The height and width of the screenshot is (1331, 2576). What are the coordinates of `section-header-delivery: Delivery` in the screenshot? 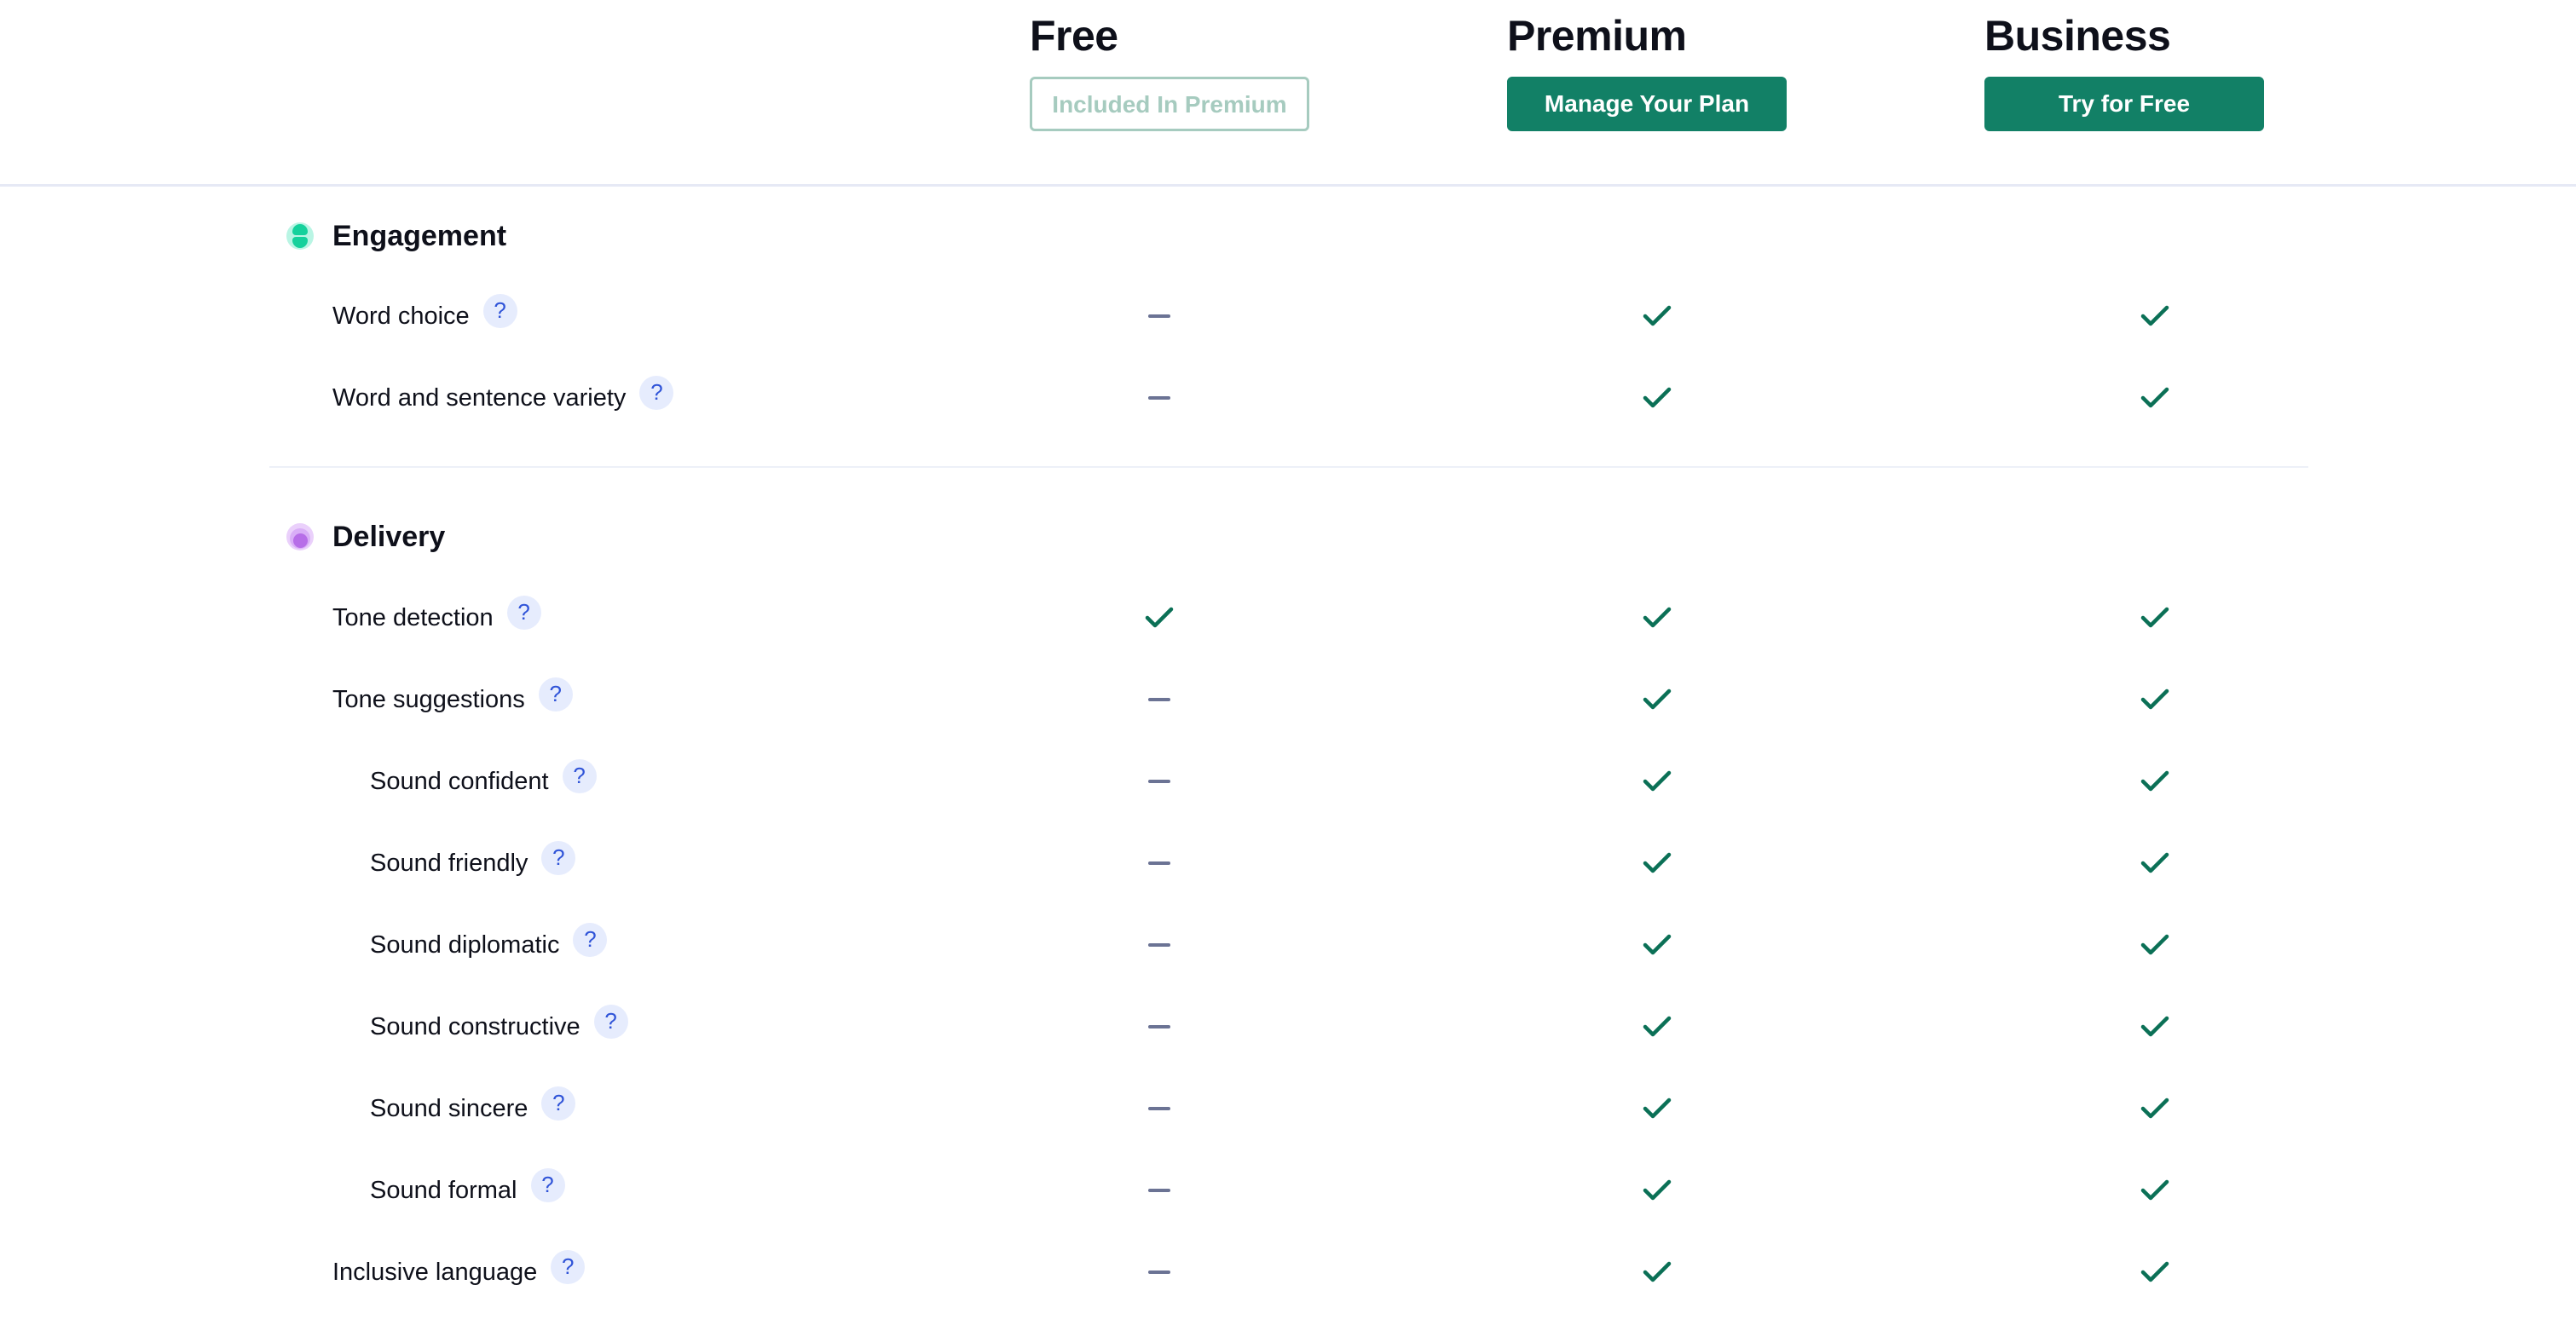 It's located at (365, 536).